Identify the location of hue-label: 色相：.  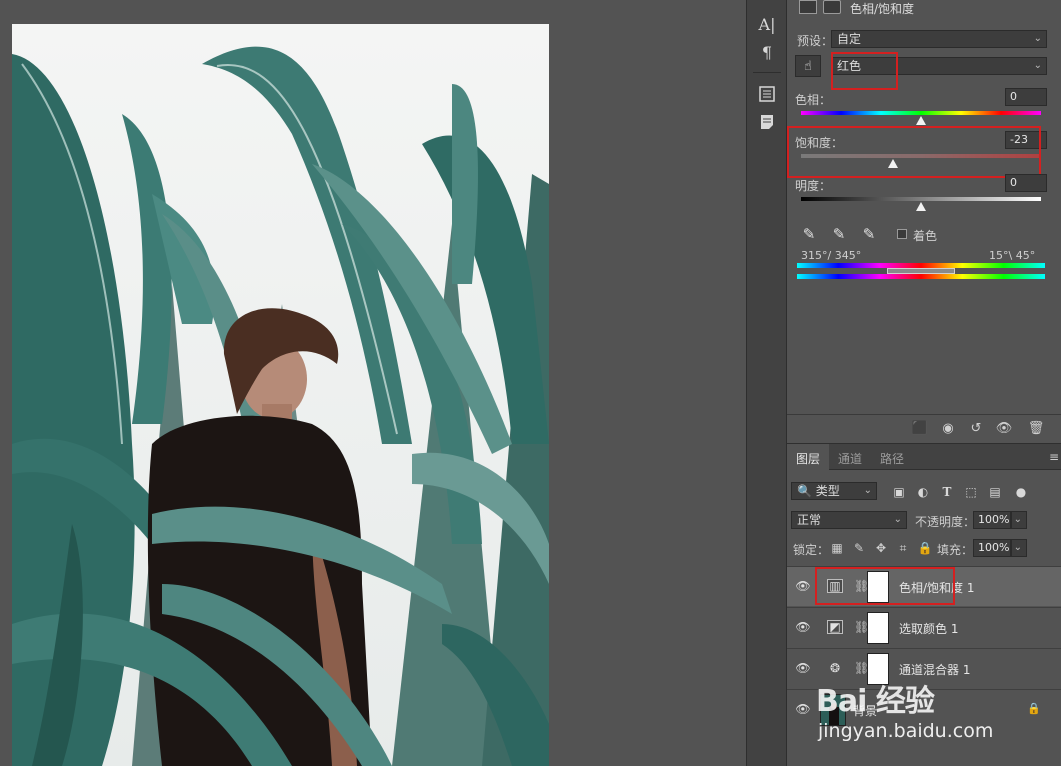
(813, 100).